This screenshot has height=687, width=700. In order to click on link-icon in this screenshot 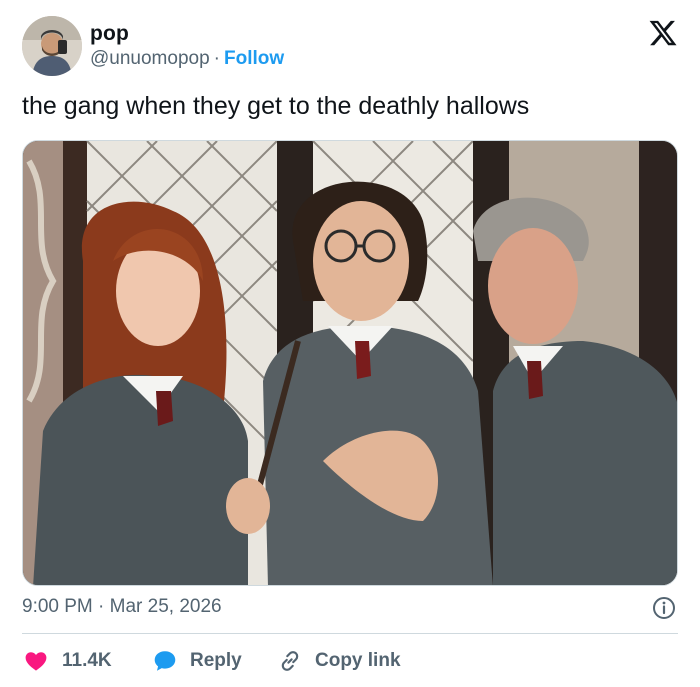, I will do `click(290, 661)`.